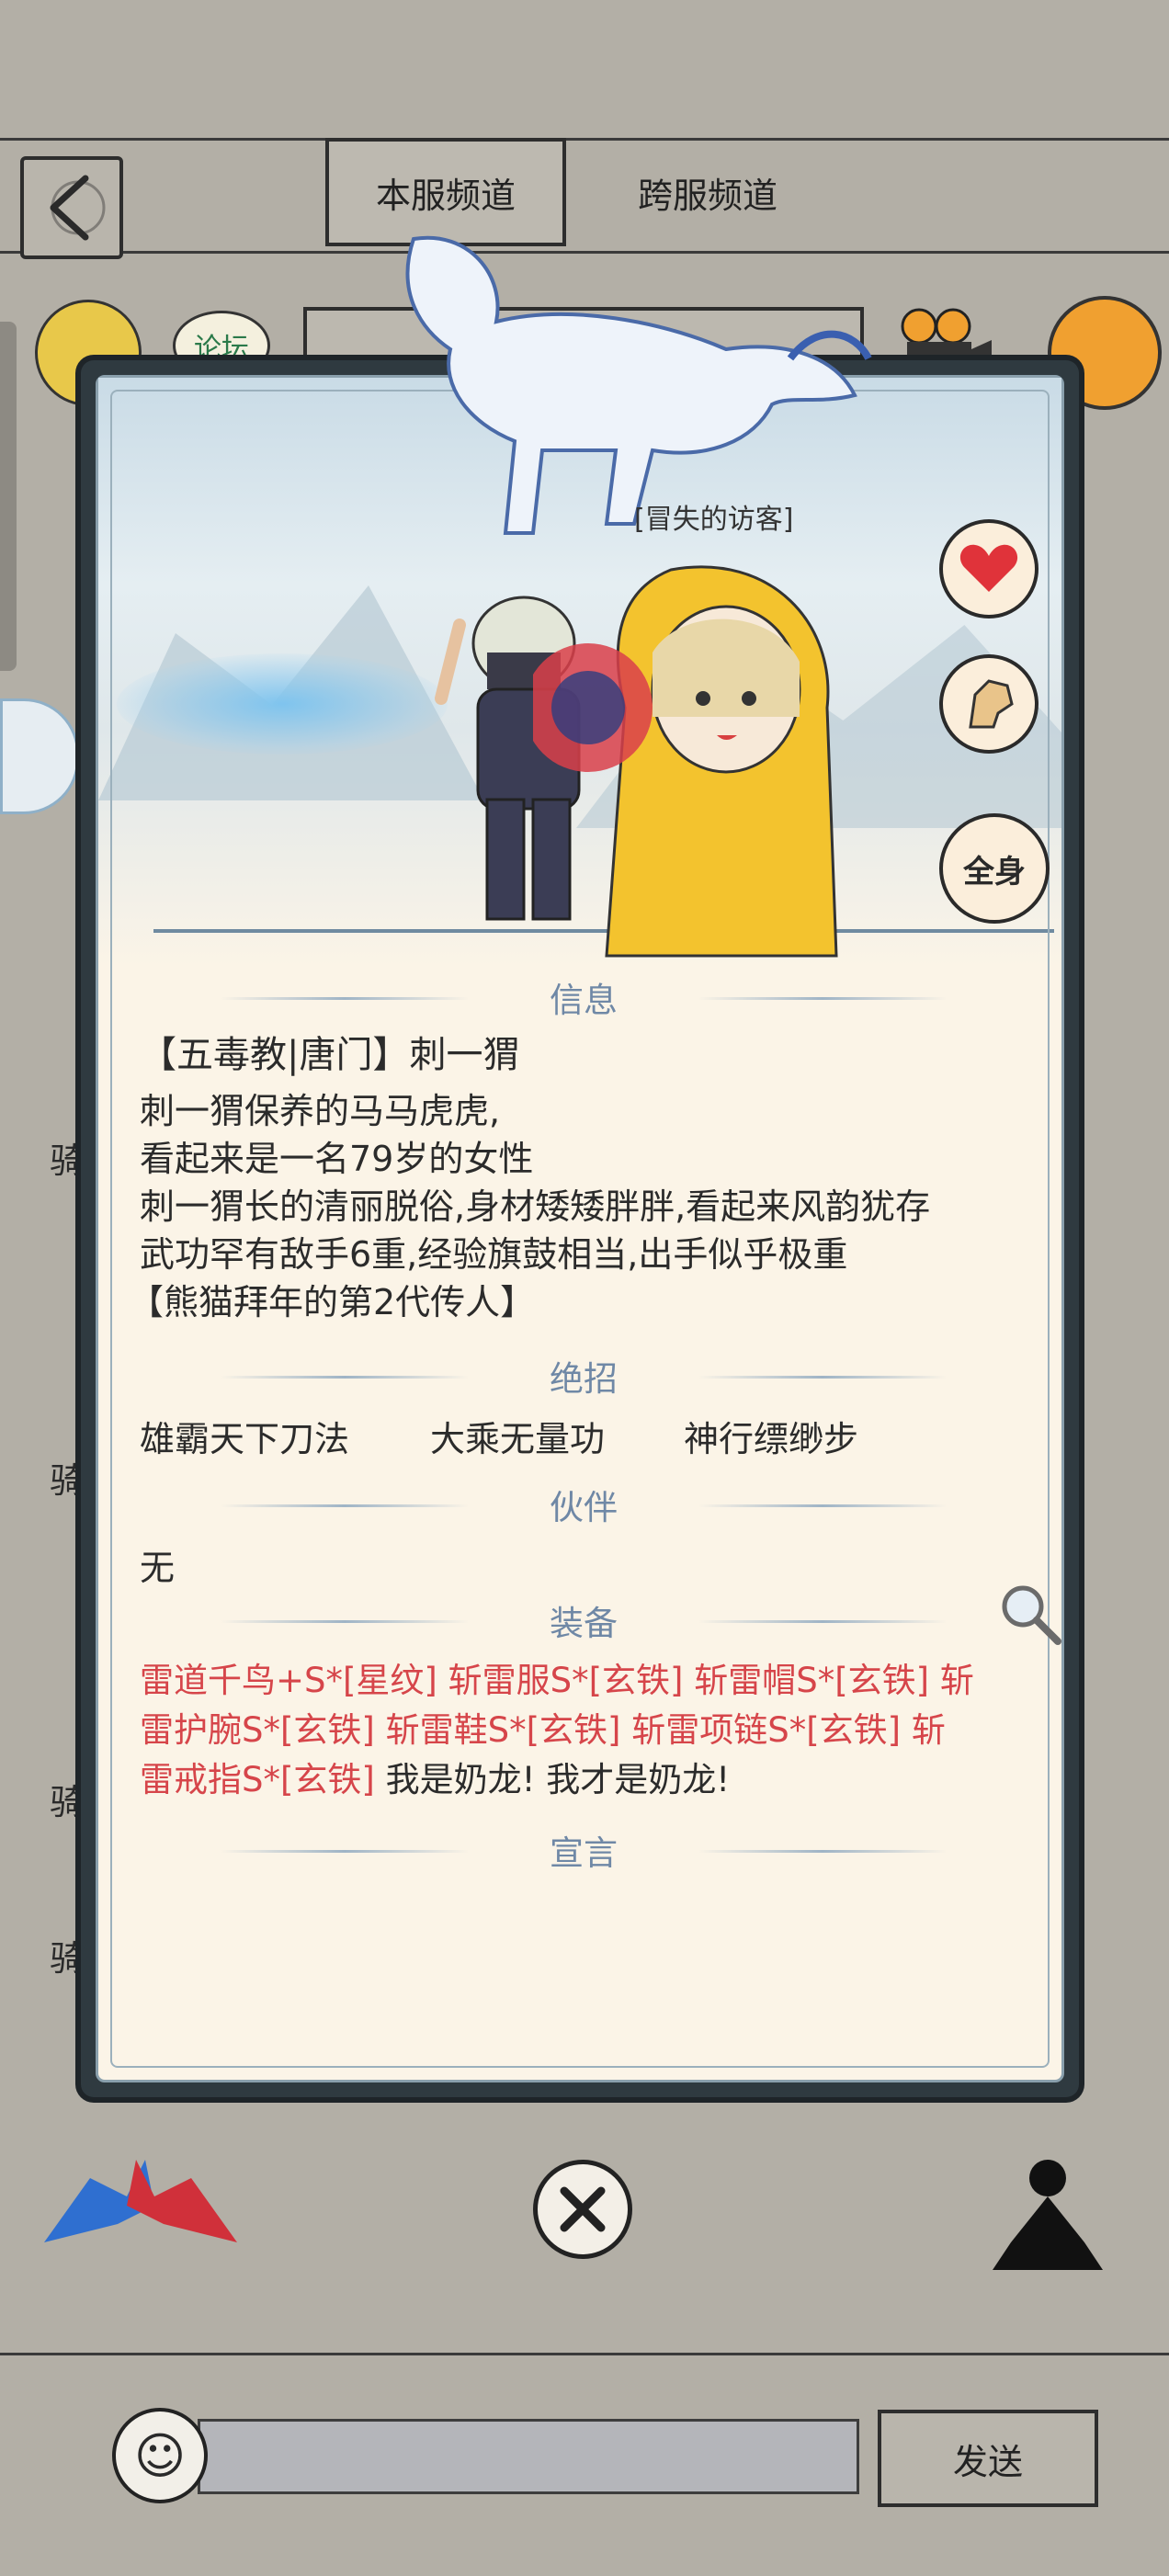 The width and height of the screenshot is (1169, 2576). What do you see at coordinates (991, 704) in the screenshot?
I see `mount-icon` at bounding box center [991, 704].